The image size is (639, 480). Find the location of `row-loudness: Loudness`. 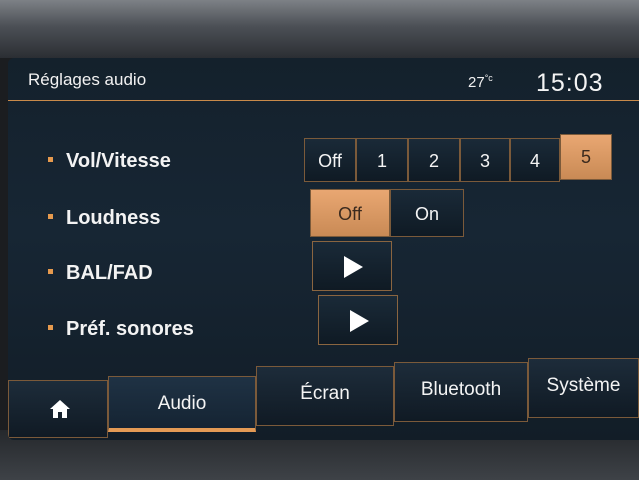

row-loudness: Loudness is located at coordinates (104, 218).